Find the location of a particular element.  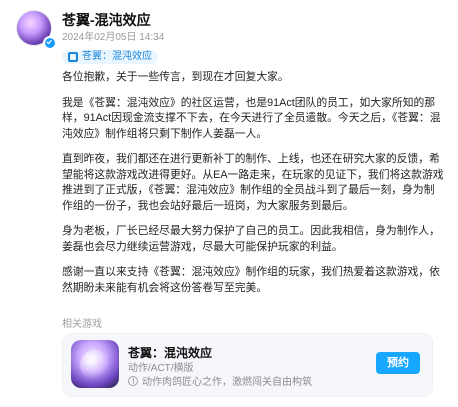

author-name: 苍翼-混沌效应 is located at coordinates (106, 20).